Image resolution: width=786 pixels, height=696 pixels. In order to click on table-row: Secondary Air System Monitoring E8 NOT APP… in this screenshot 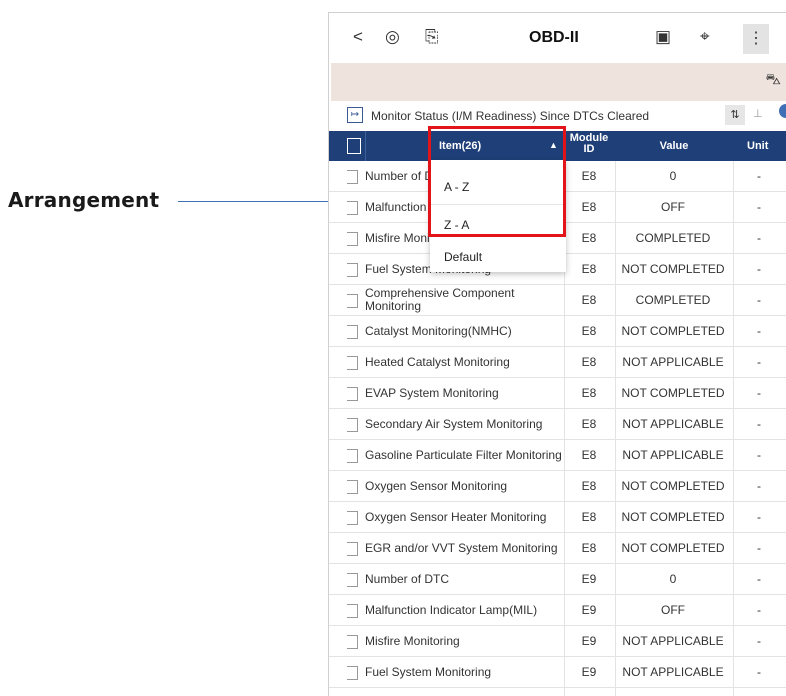, I will do `click(557, 424)`.